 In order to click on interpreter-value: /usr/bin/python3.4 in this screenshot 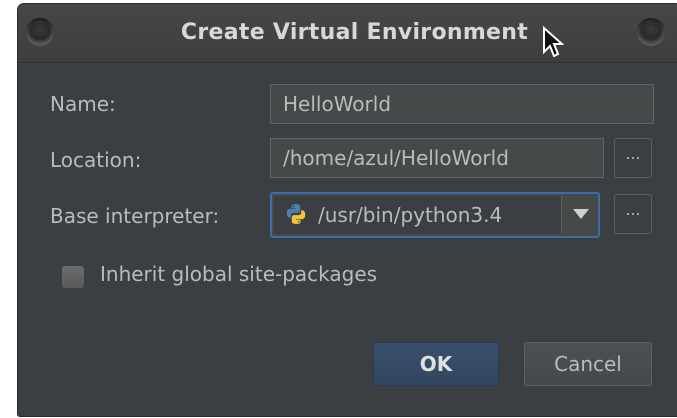, I will do `click(410, 215)`.